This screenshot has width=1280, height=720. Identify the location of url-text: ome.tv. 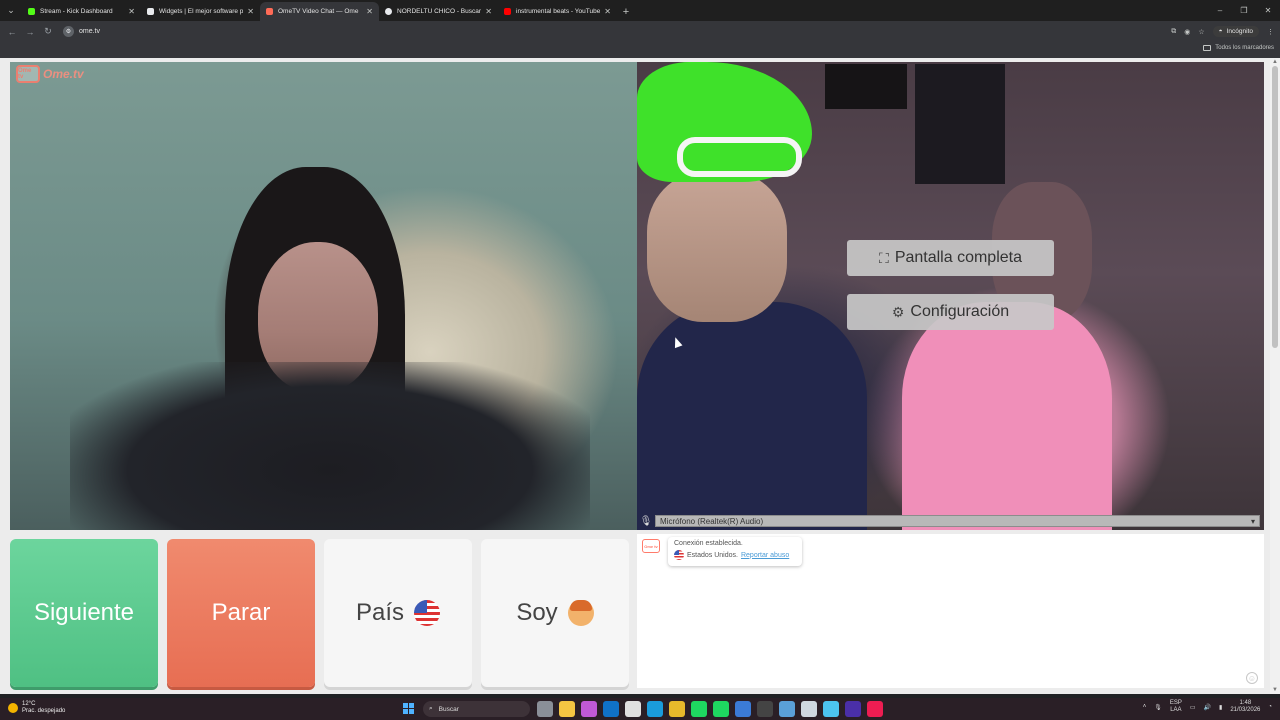
(90, 31).